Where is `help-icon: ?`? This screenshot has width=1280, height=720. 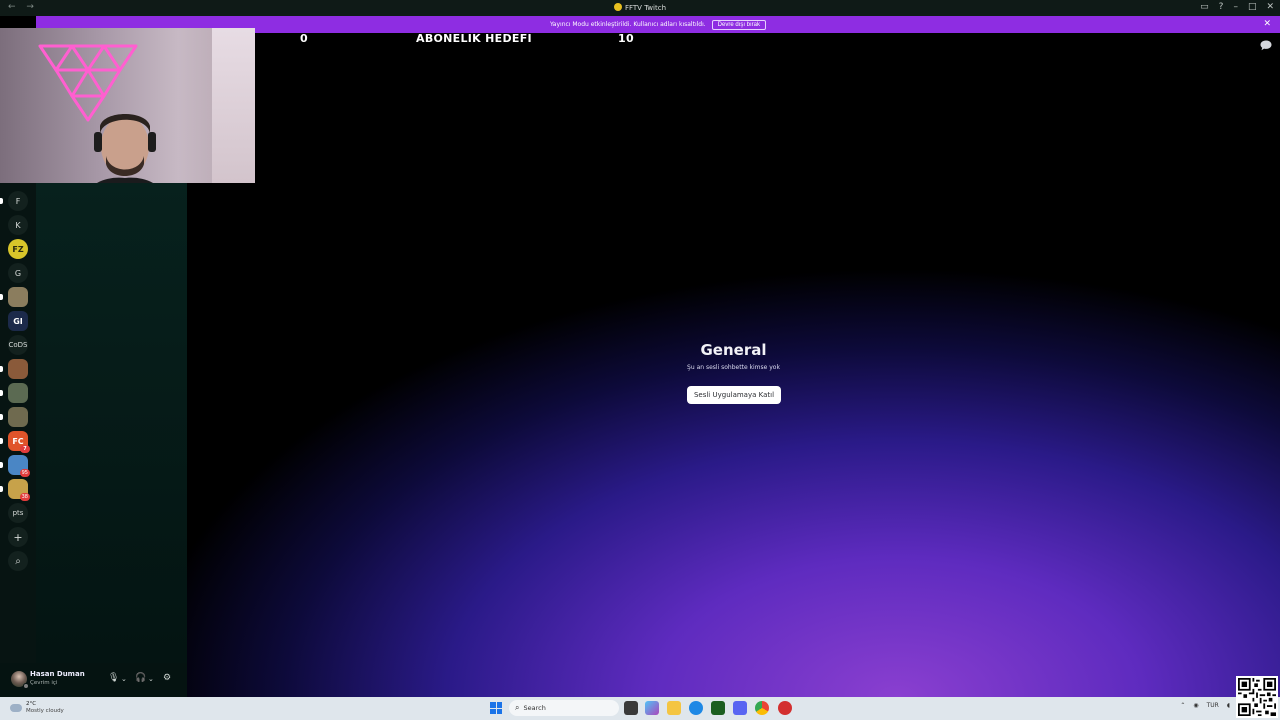
help-icon: ? is located at coordinates (1221, 7).